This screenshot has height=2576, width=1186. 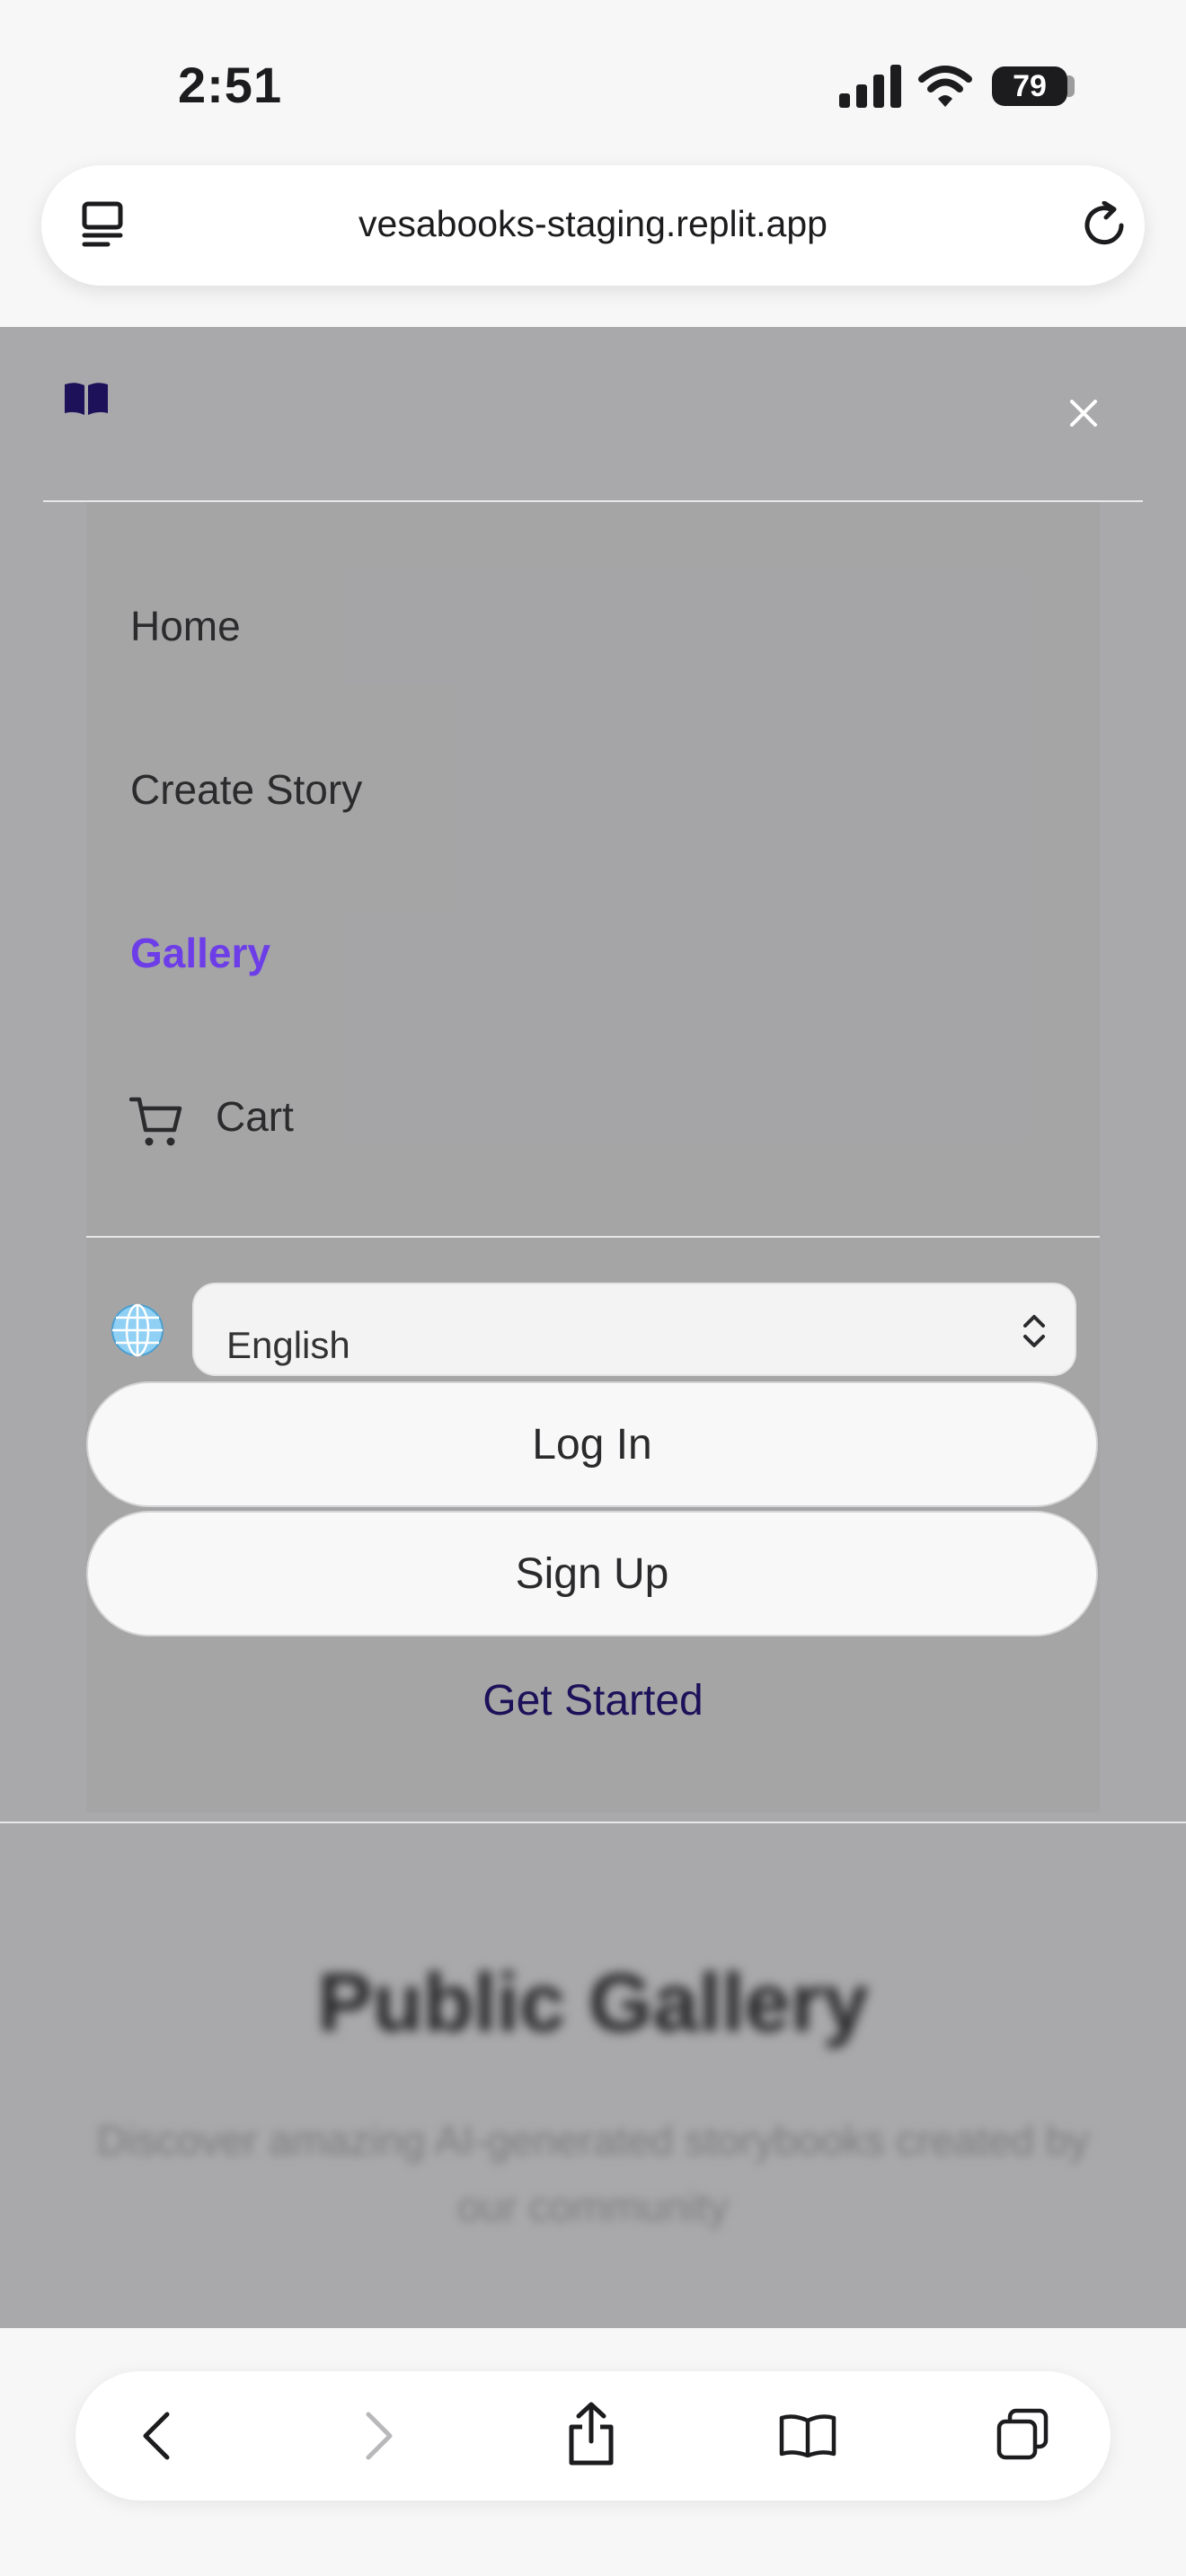 What do you see at coordinates (379, 2436) in the screenshot?
I see `forward-icon` at bounding box center [379, 2436].